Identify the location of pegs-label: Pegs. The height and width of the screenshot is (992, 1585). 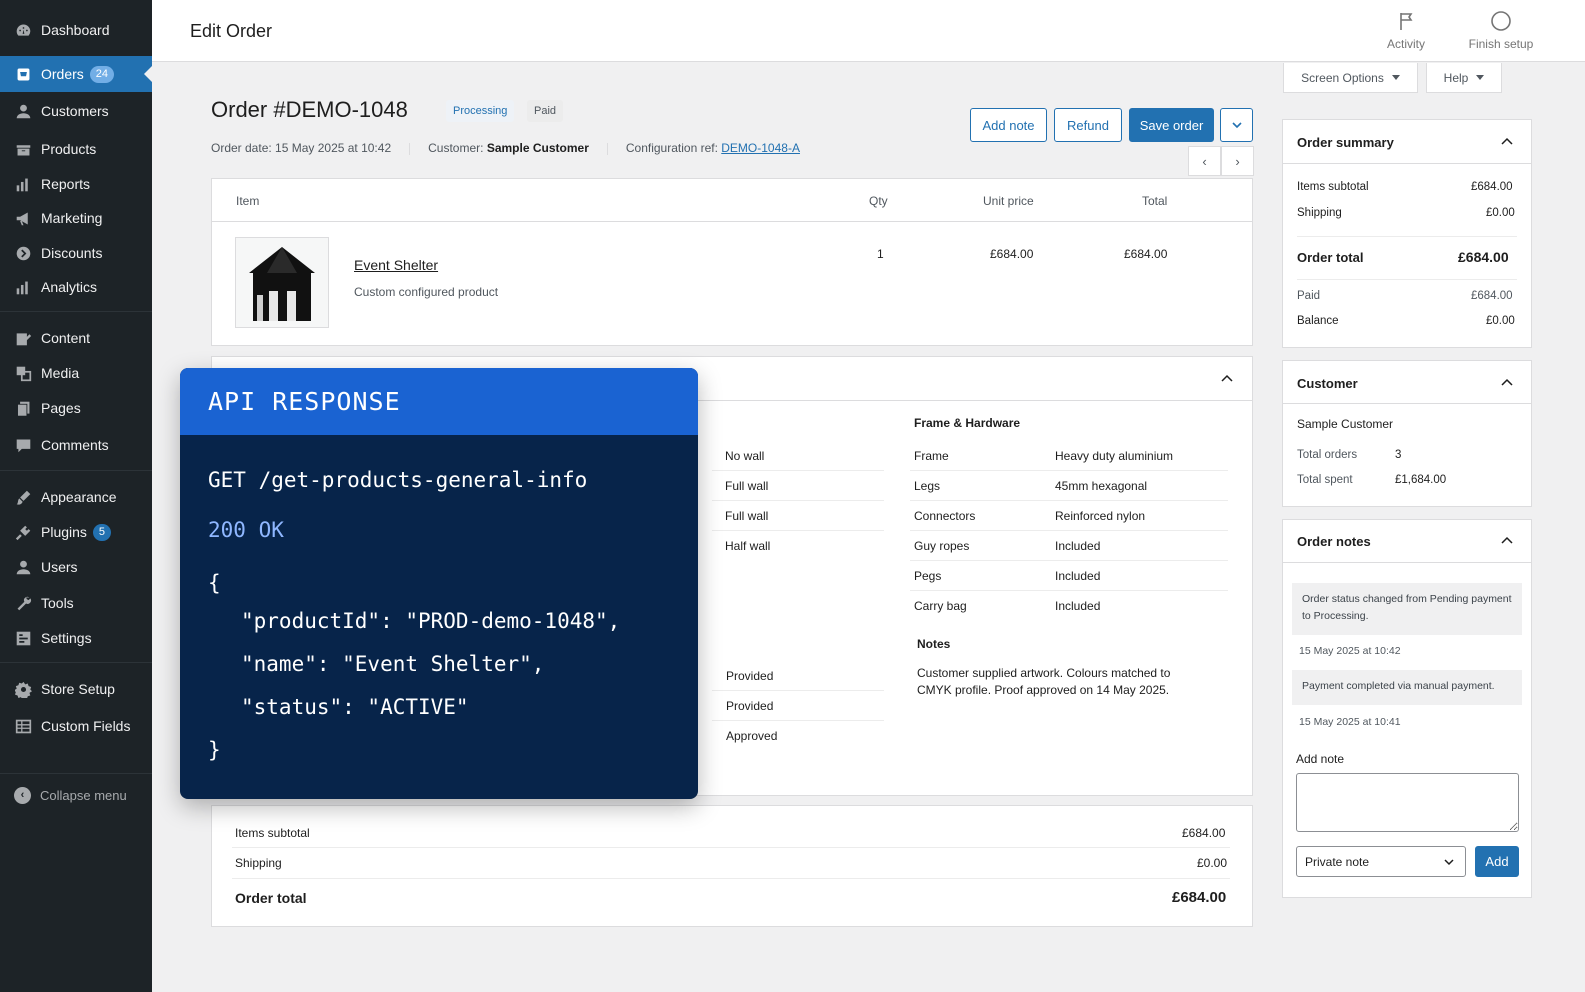
(928, 576).